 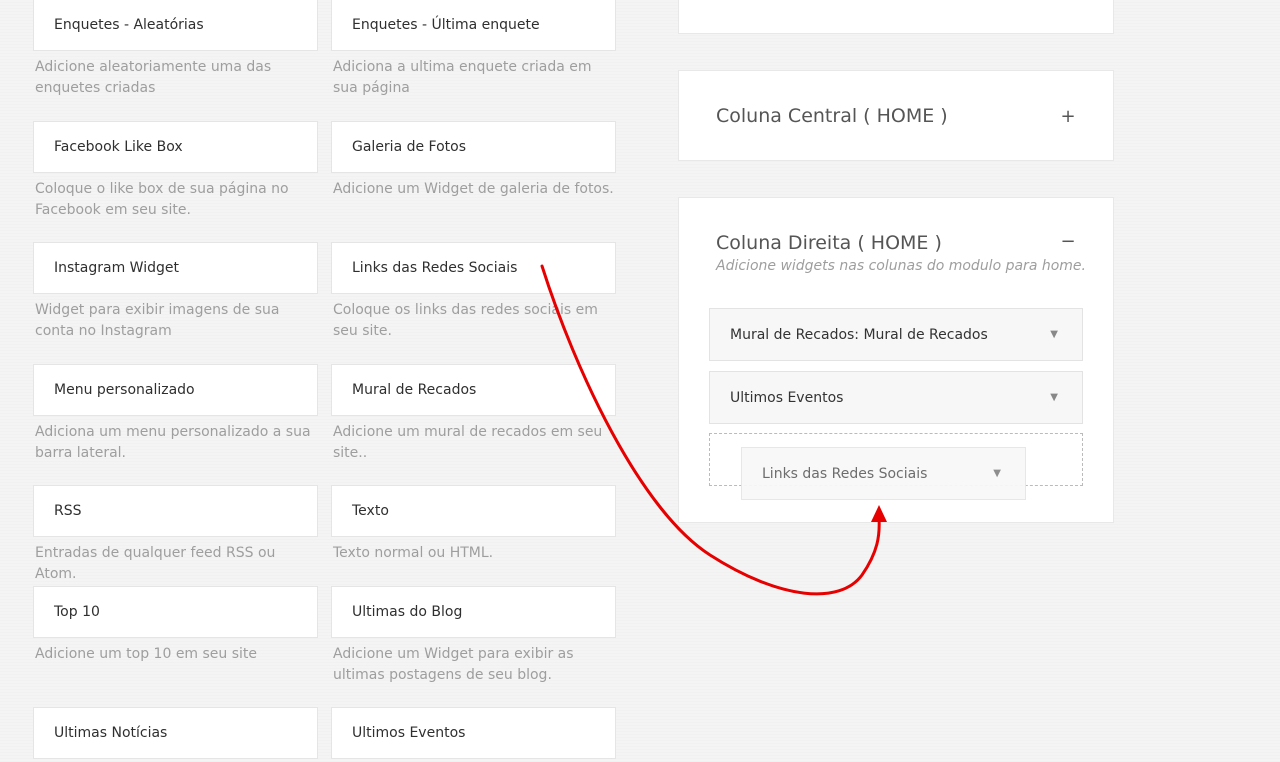 What do you see at coordinates (473, 511) in the screenshot?
I see `widget-title: Texto` at bounding box center [473, 511].